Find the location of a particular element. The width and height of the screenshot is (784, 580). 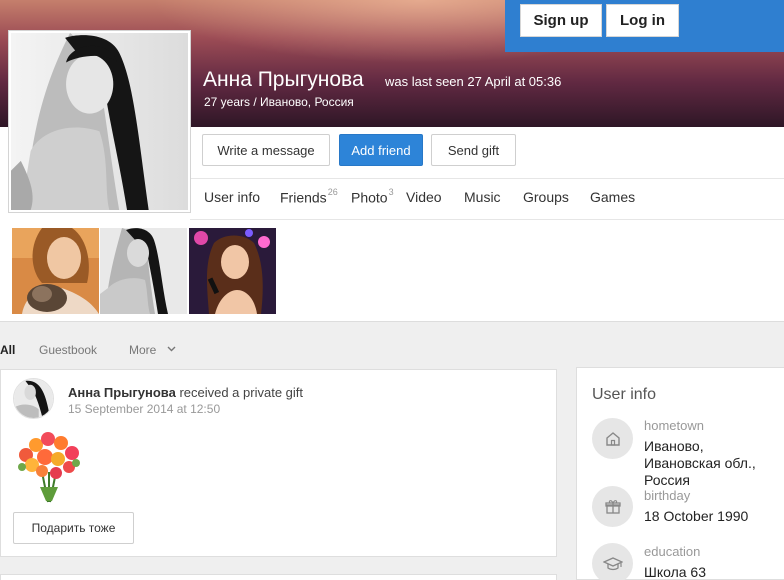

auth-bar: Sign up Log in is located at coordinates (644, 26).